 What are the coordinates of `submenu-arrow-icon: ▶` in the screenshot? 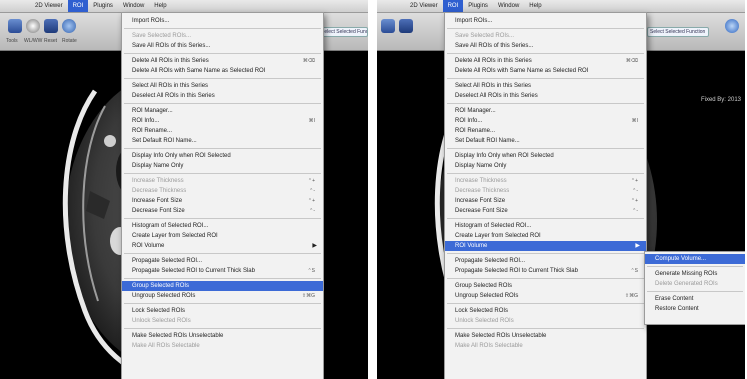 It's located at (637, 246).